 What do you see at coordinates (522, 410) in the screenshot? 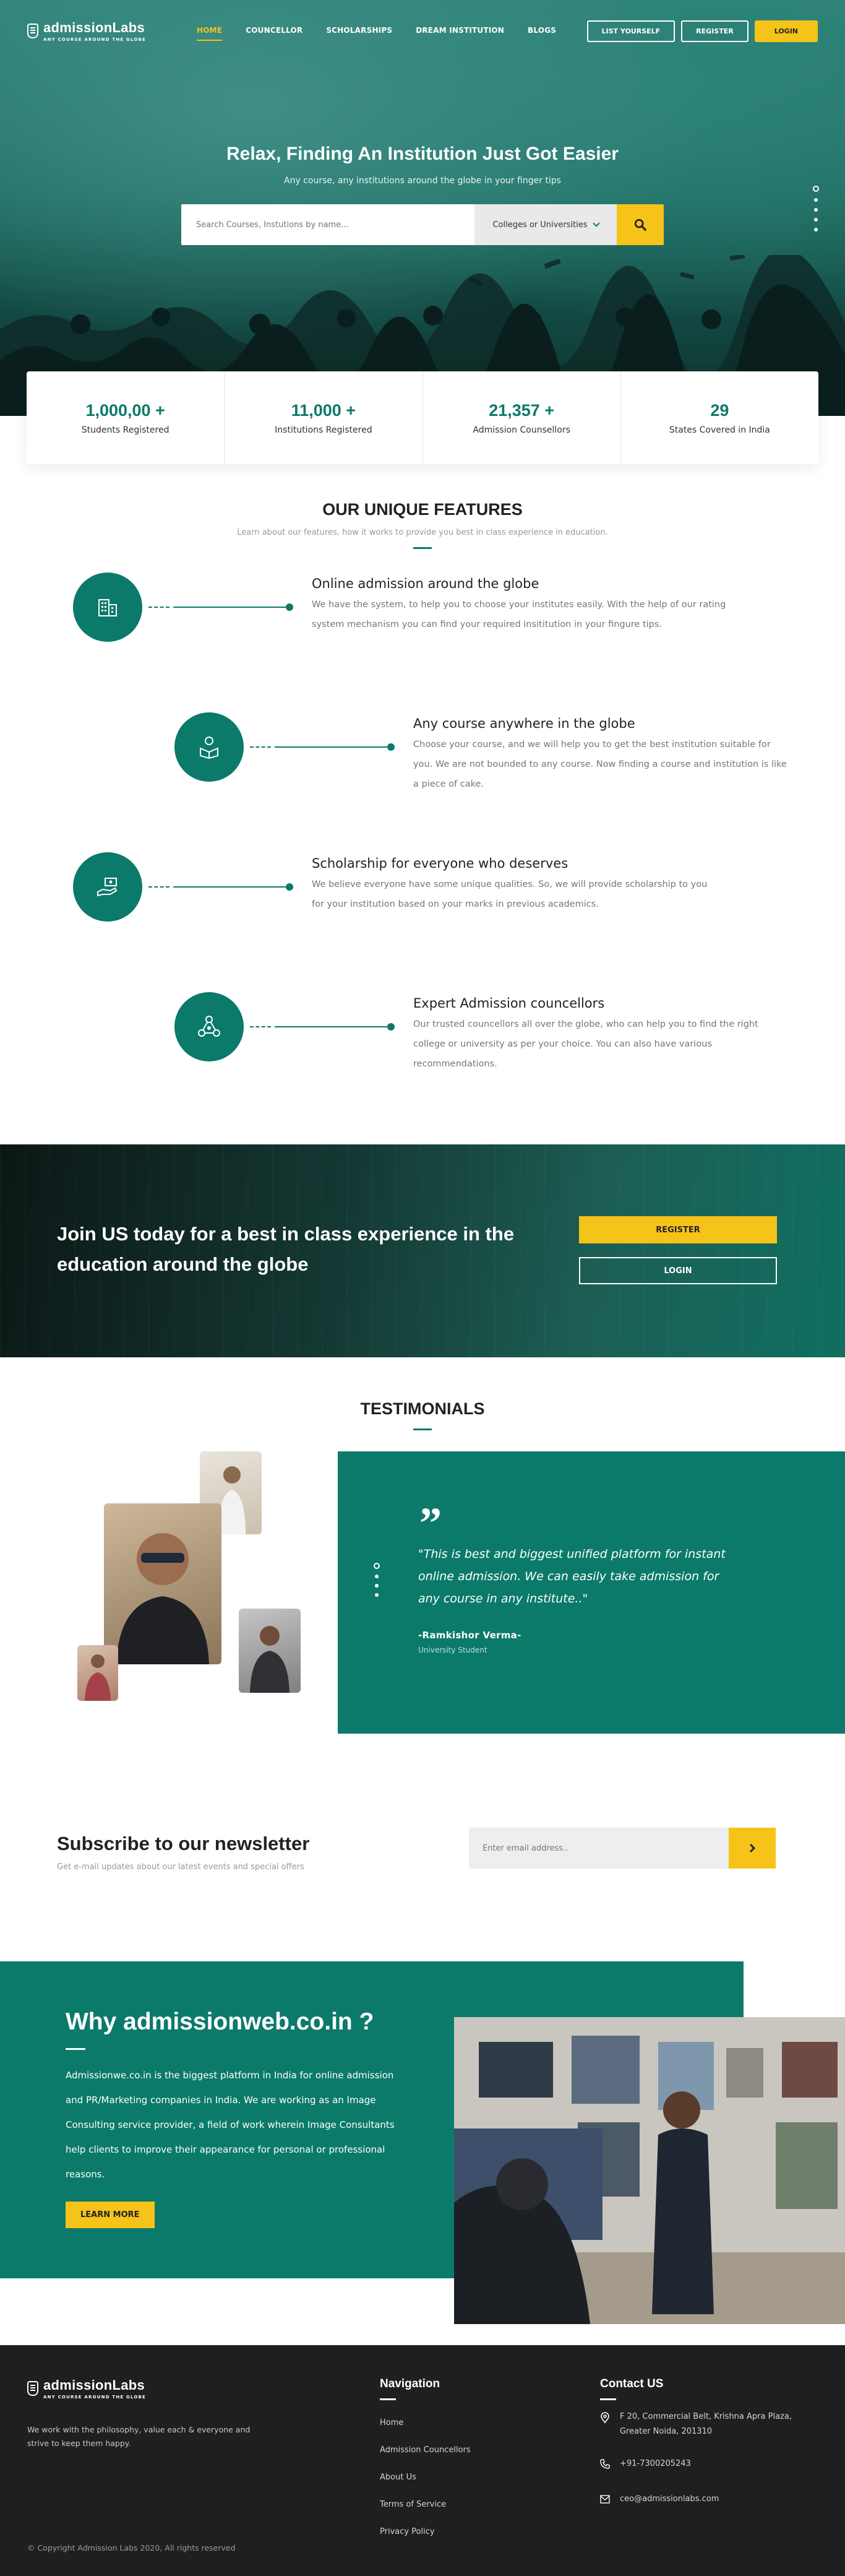
I see `stat-value: 21,357 +` at bounding box center [522, 410].